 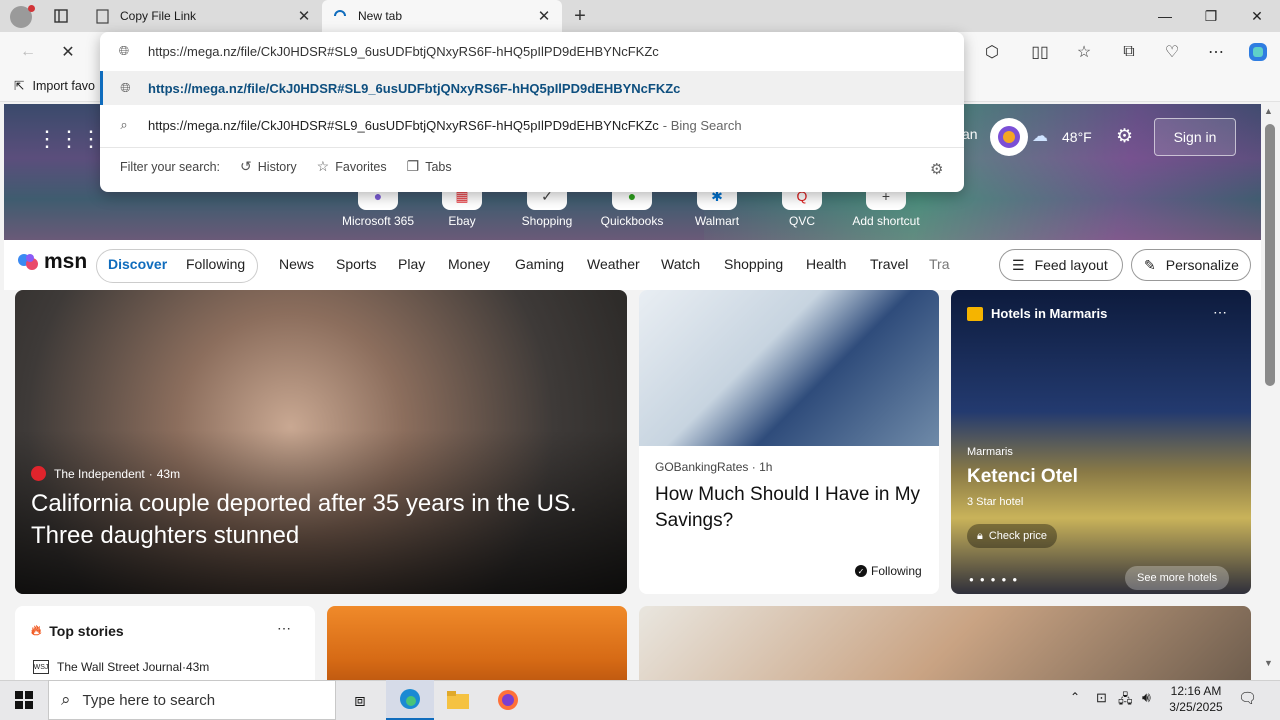 I want to click on filter-history: ↺ History, so click(x=268, y=166).